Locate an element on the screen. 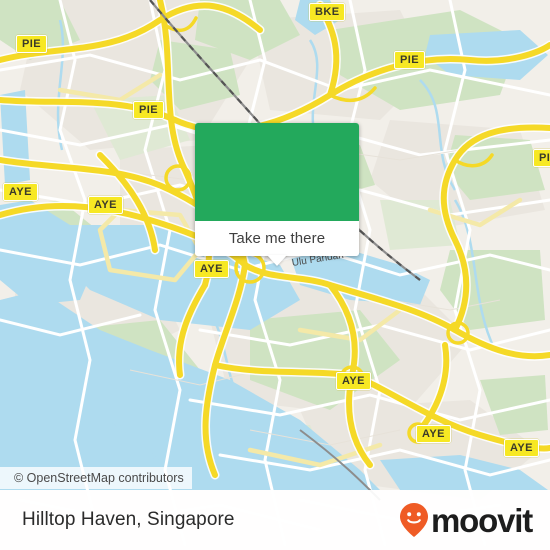 The width and height of the screenshot is (550, 550). moovit-logo: moovit is located at coordinates (466, 520).